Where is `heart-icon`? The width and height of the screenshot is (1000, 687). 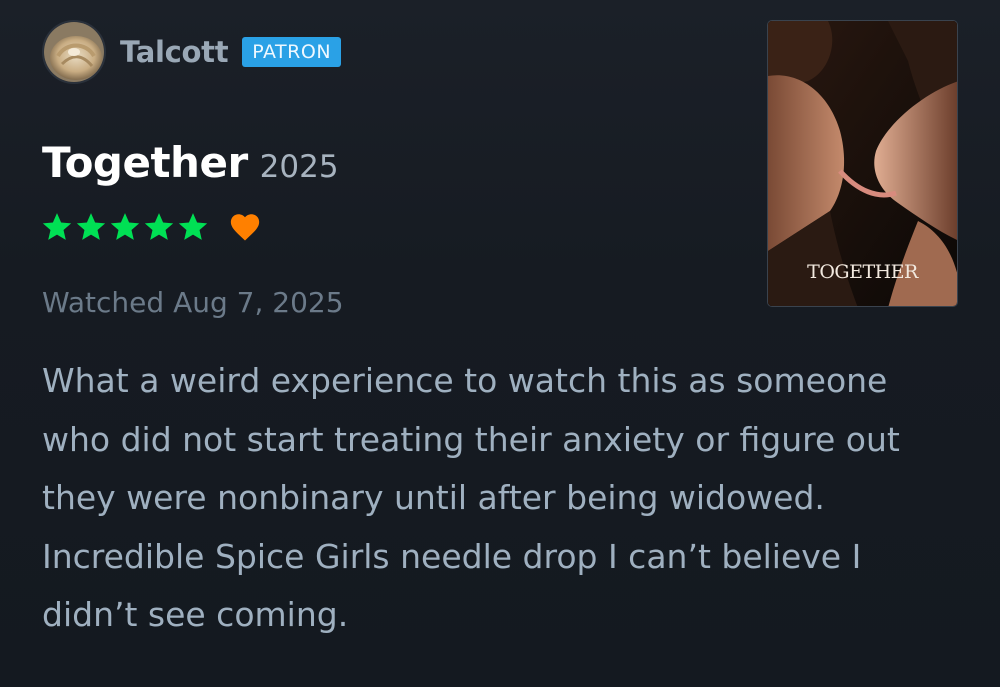 heart-icon is located at coordinates (245, 227).